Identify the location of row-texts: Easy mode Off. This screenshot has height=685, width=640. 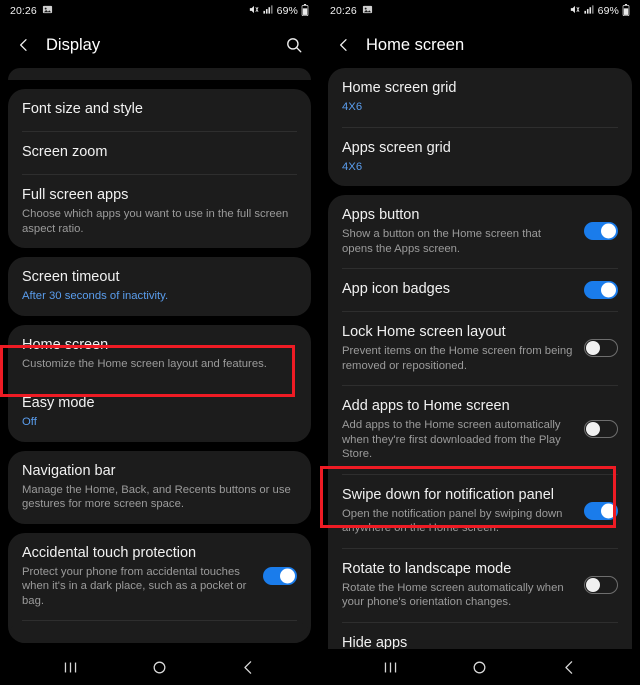
(159, 412).